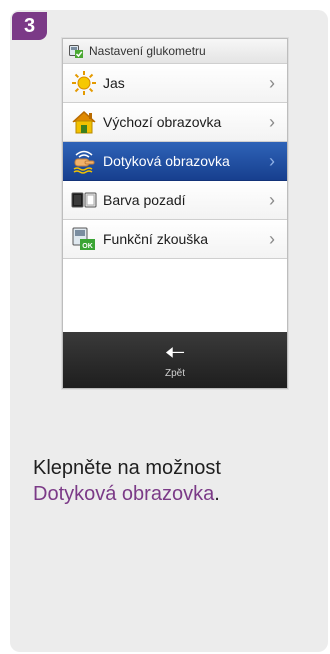  Describe the element at coordinates (217, 494) in the screenshot. I see `instruction-suffix: .` at that location.